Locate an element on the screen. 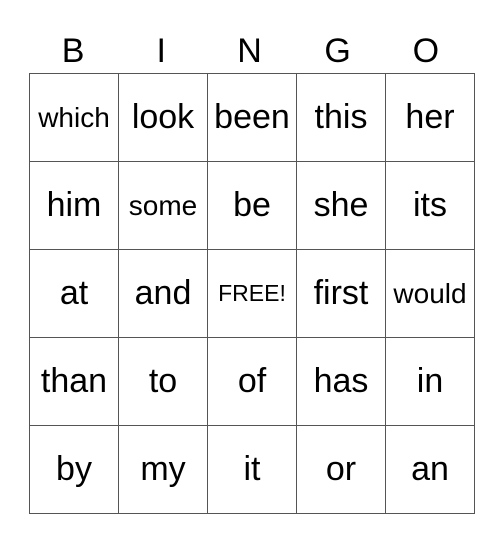  bingo-cell: him is located at coordinates (74, 205).